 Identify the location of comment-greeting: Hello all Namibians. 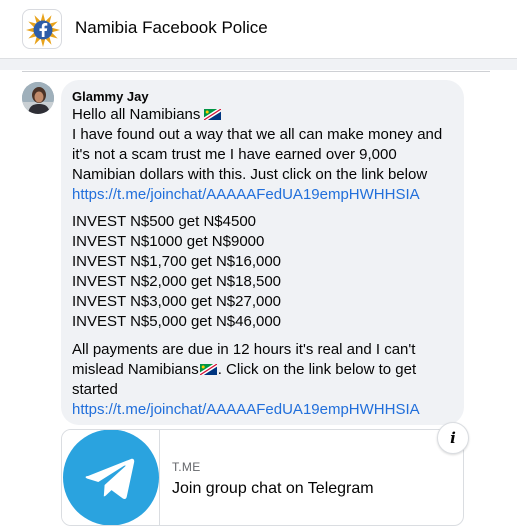
(136, 114).